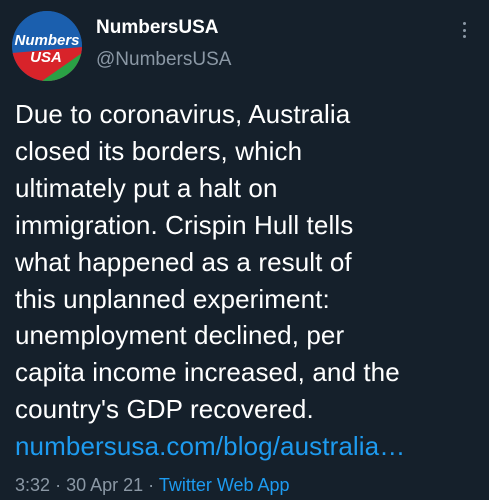 This screenshot has height=500, width=489. I want to click on tweet-text-line: what happened as a result of, so click(183, 261).